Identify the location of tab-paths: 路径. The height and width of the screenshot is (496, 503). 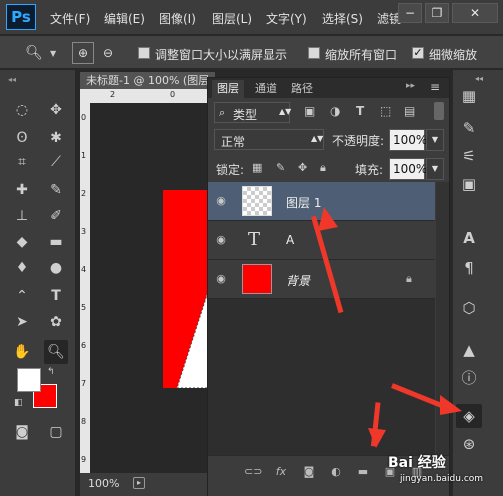
(302, 89).